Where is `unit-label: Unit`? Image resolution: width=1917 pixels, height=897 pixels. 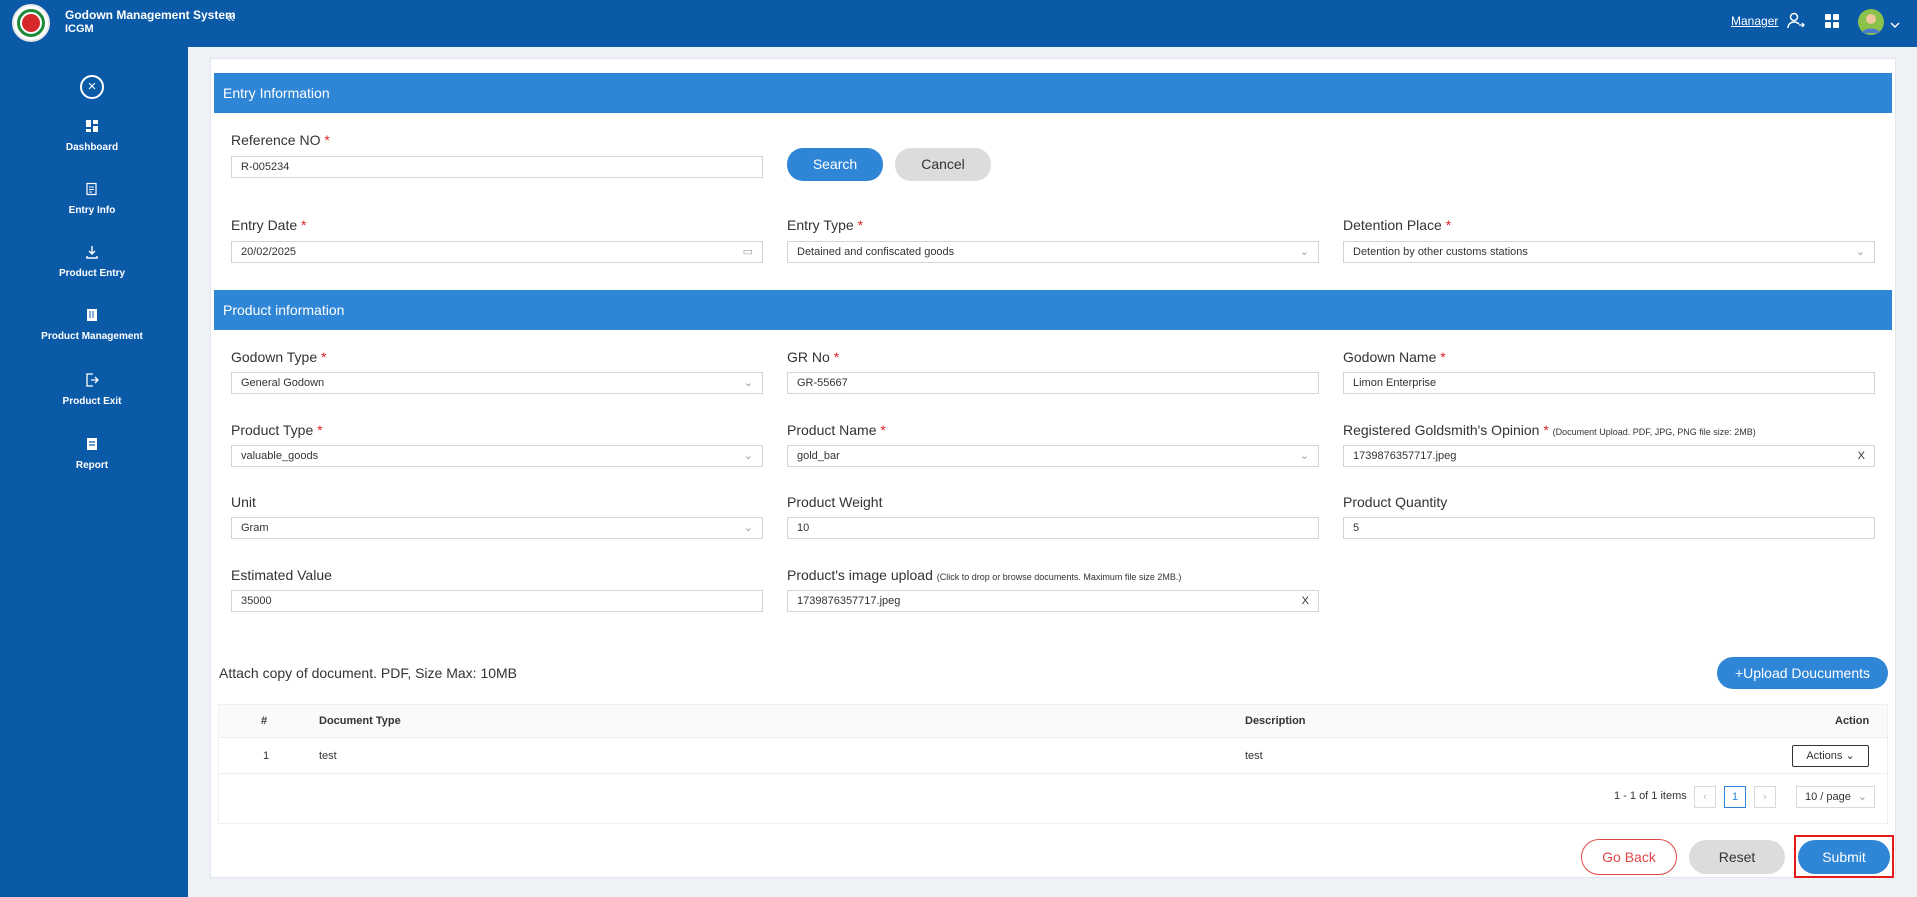 unit-label: Unit is located at coordinates (243, 502).